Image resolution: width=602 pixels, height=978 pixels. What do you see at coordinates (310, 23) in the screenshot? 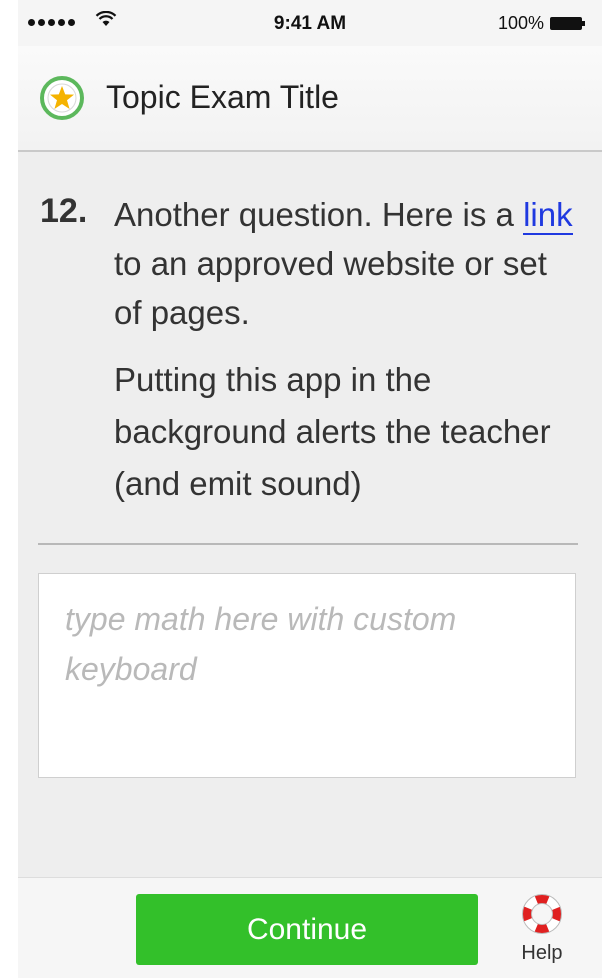
I see `status-bar: 9:41 AM 100%` at bounding box center [310, 23].